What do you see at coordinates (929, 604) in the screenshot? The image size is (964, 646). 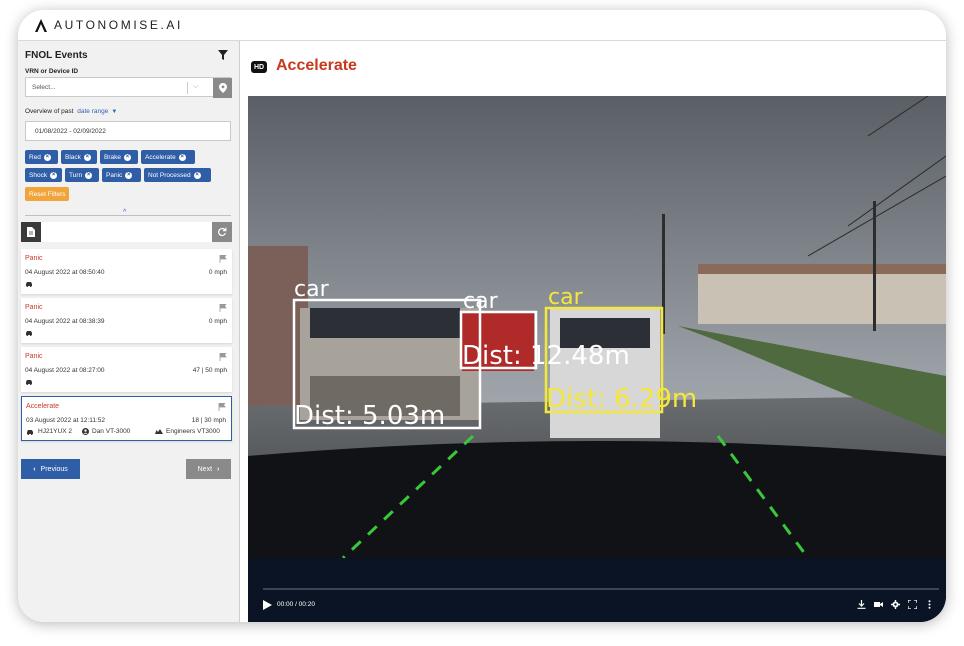 I see `more-vertical-icon` at bounding box center [929, 604].